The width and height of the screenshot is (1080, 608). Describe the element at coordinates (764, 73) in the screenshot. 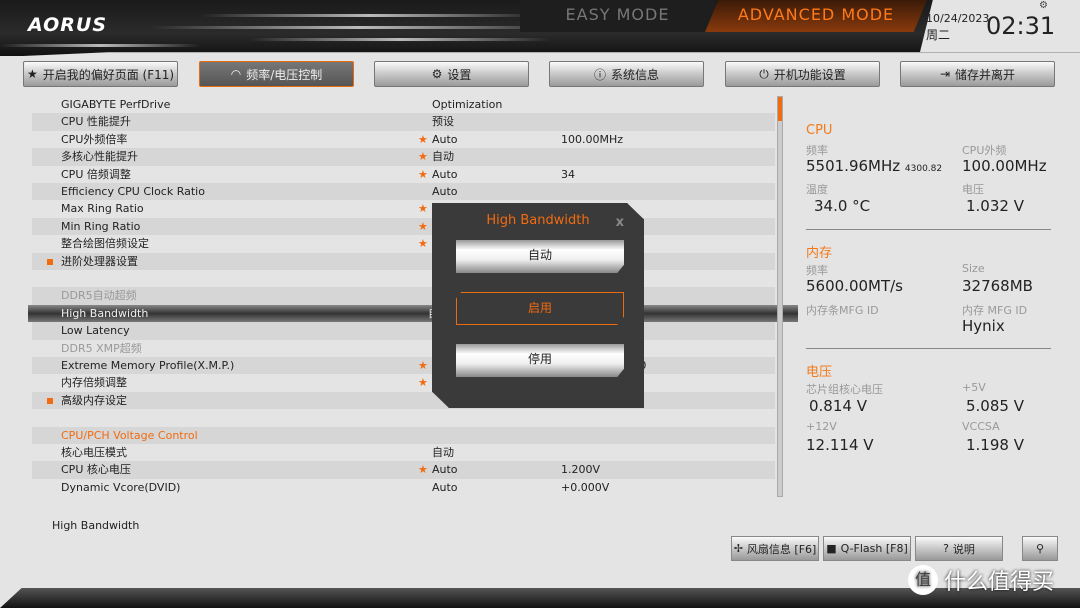

I see `power-icon: ⏻` at that location.